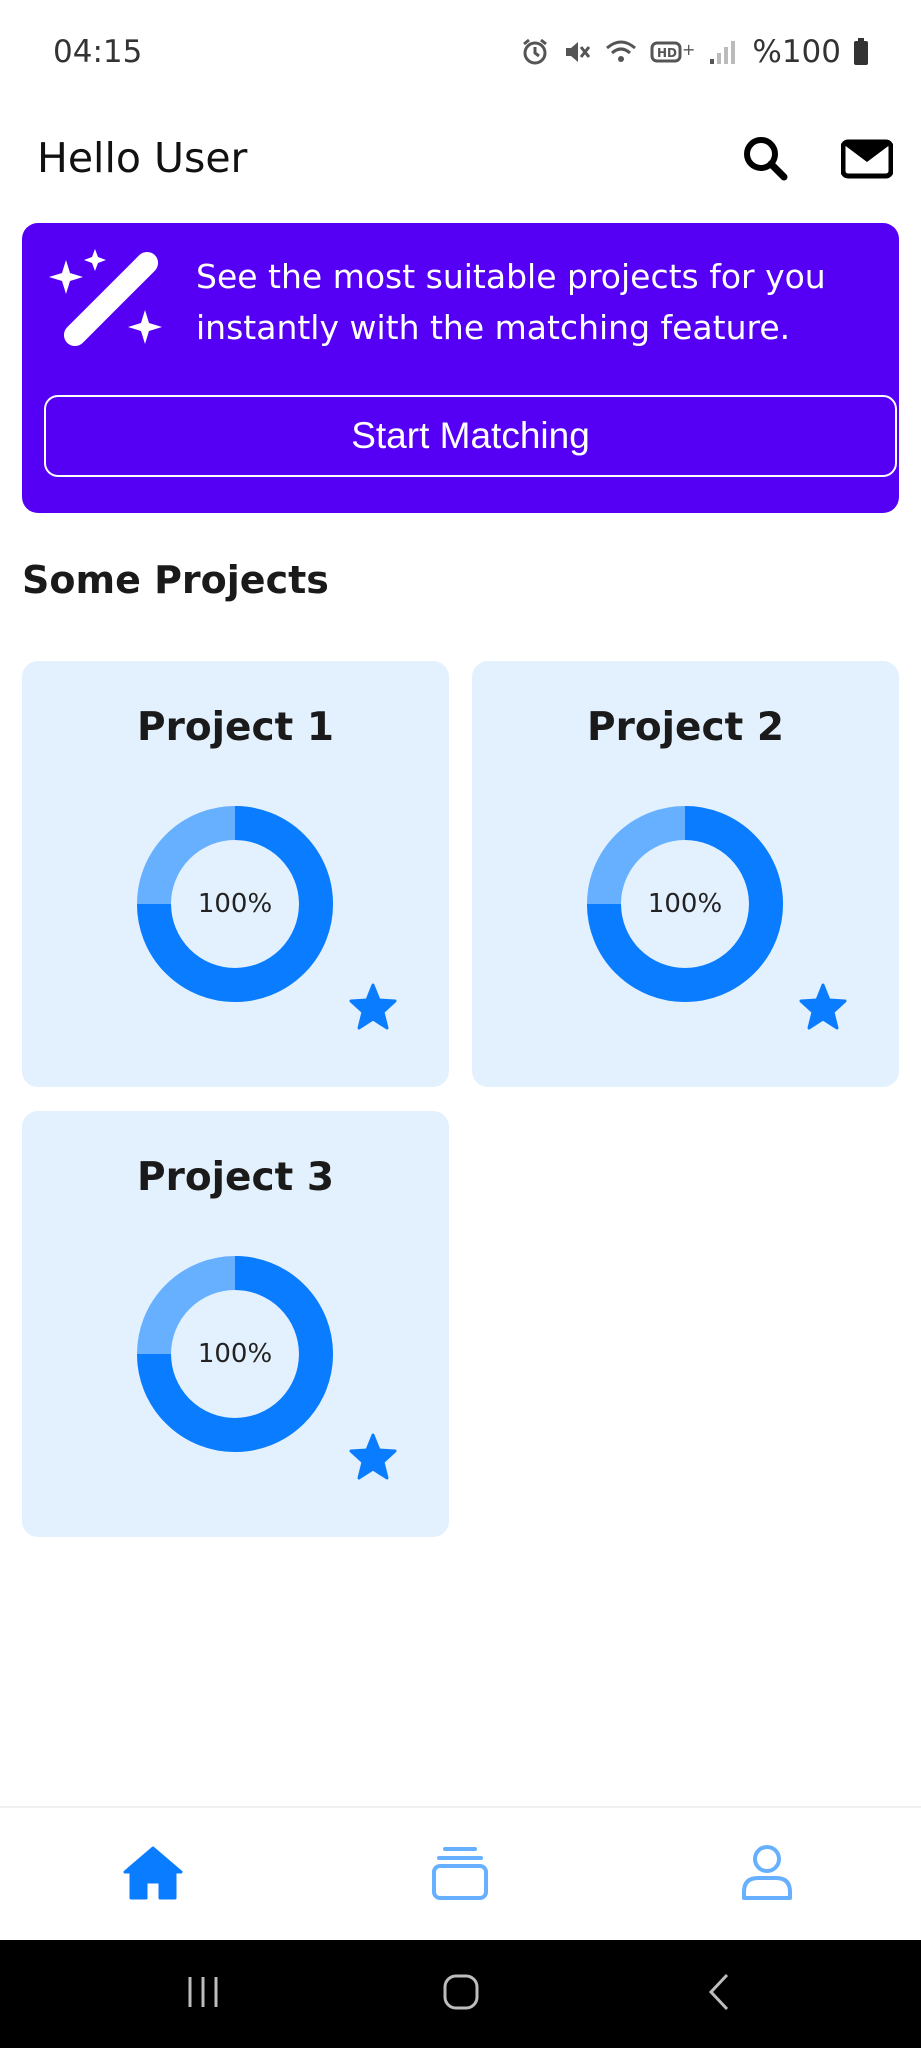  I want to click on nav-profile, so click(767, 1875).